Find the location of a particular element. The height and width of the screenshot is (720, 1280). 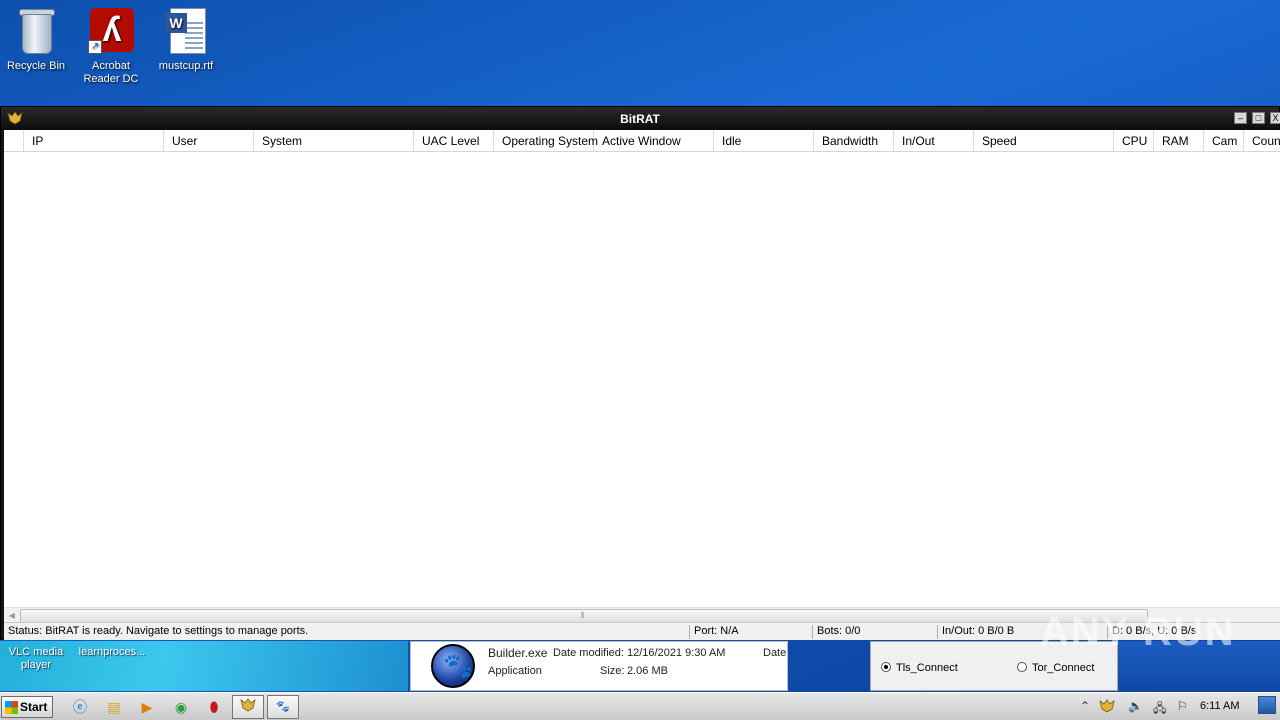

column-header-speed: Speed is located at coordinates (1044, 140).